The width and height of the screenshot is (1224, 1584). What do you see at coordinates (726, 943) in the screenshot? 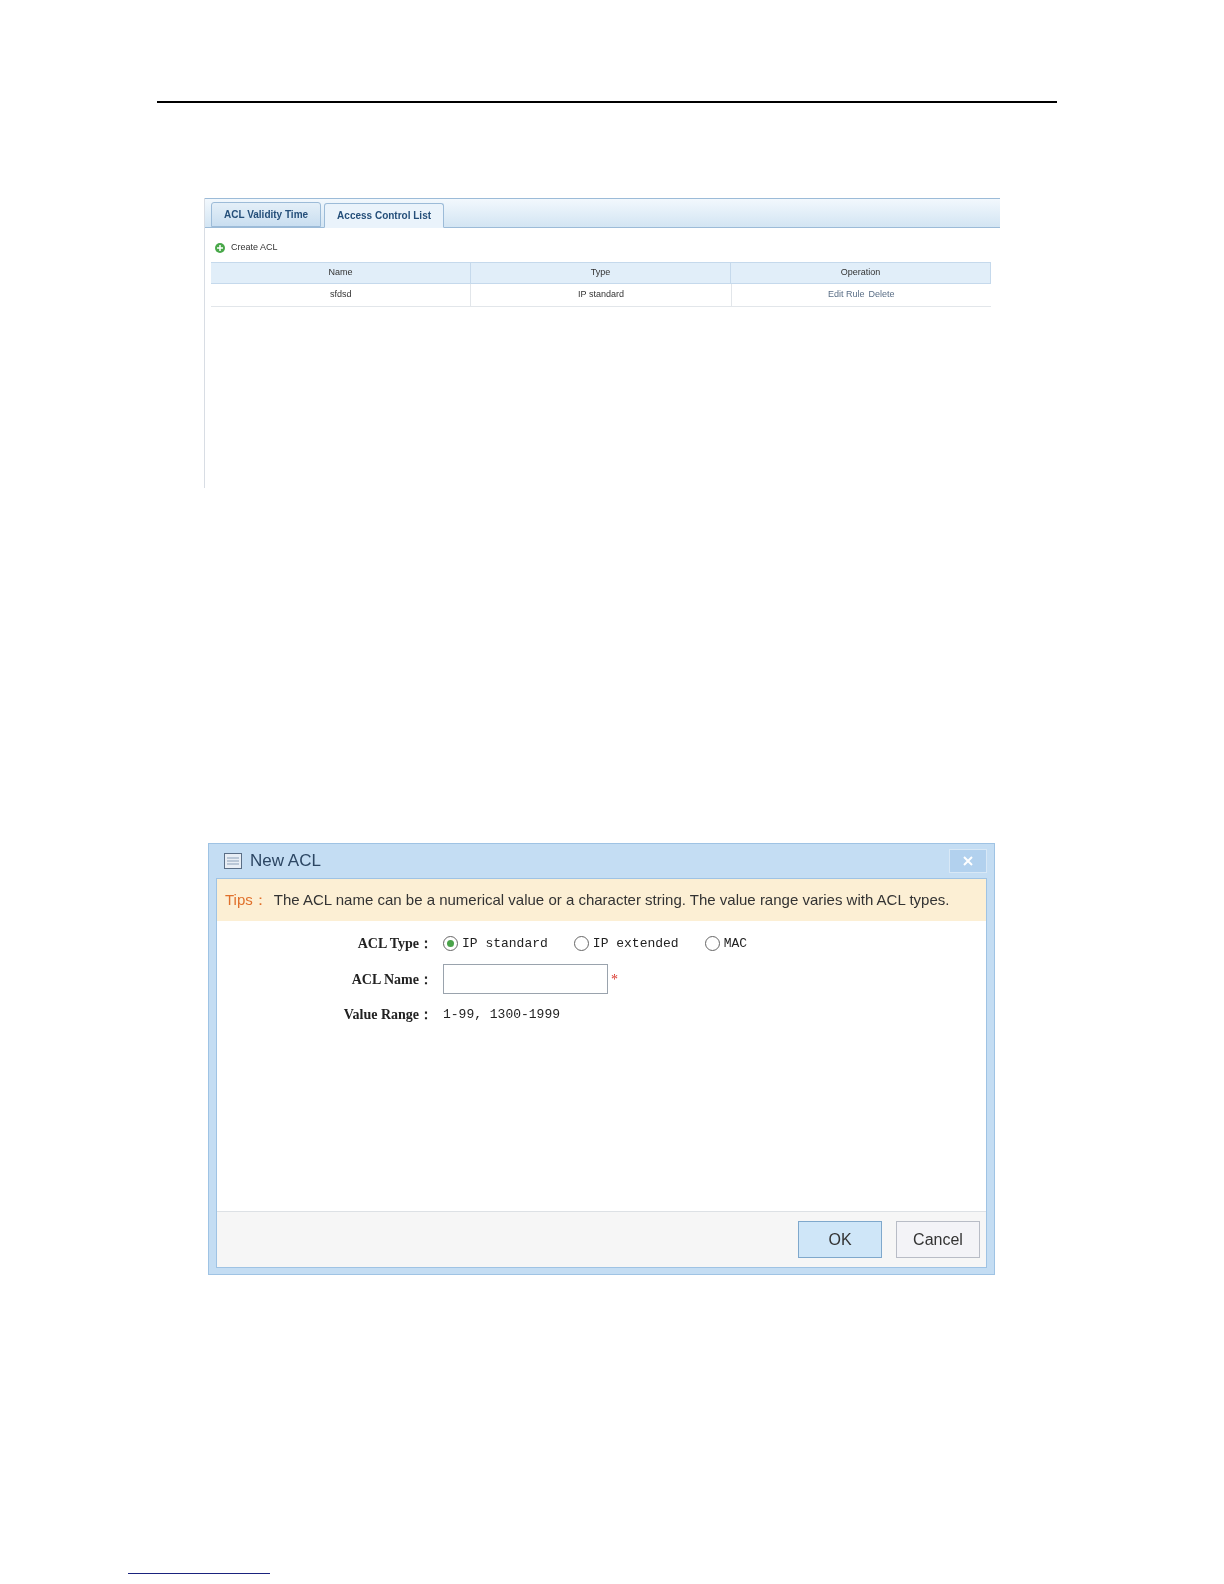
I see `radio-option: MAC` at bounding box center [726, 943].